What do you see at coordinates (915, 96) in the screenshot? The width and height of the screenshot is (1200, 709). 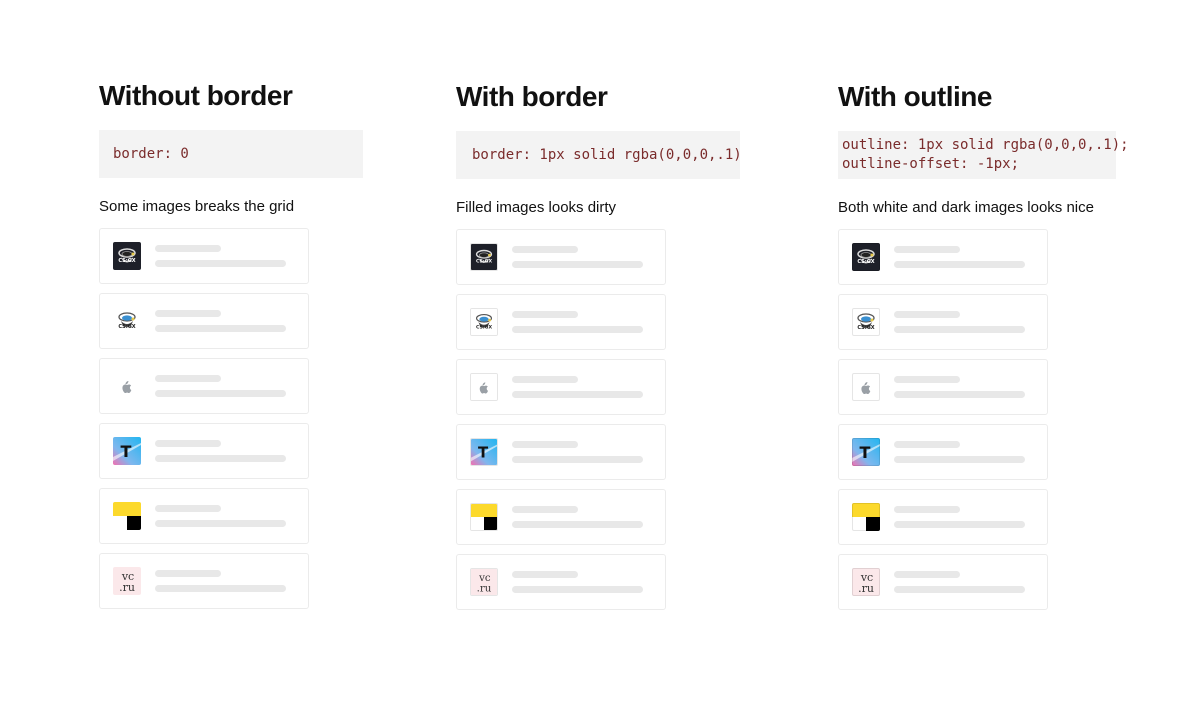 I see `column-title: With outline` at bounding box center [915, 96].